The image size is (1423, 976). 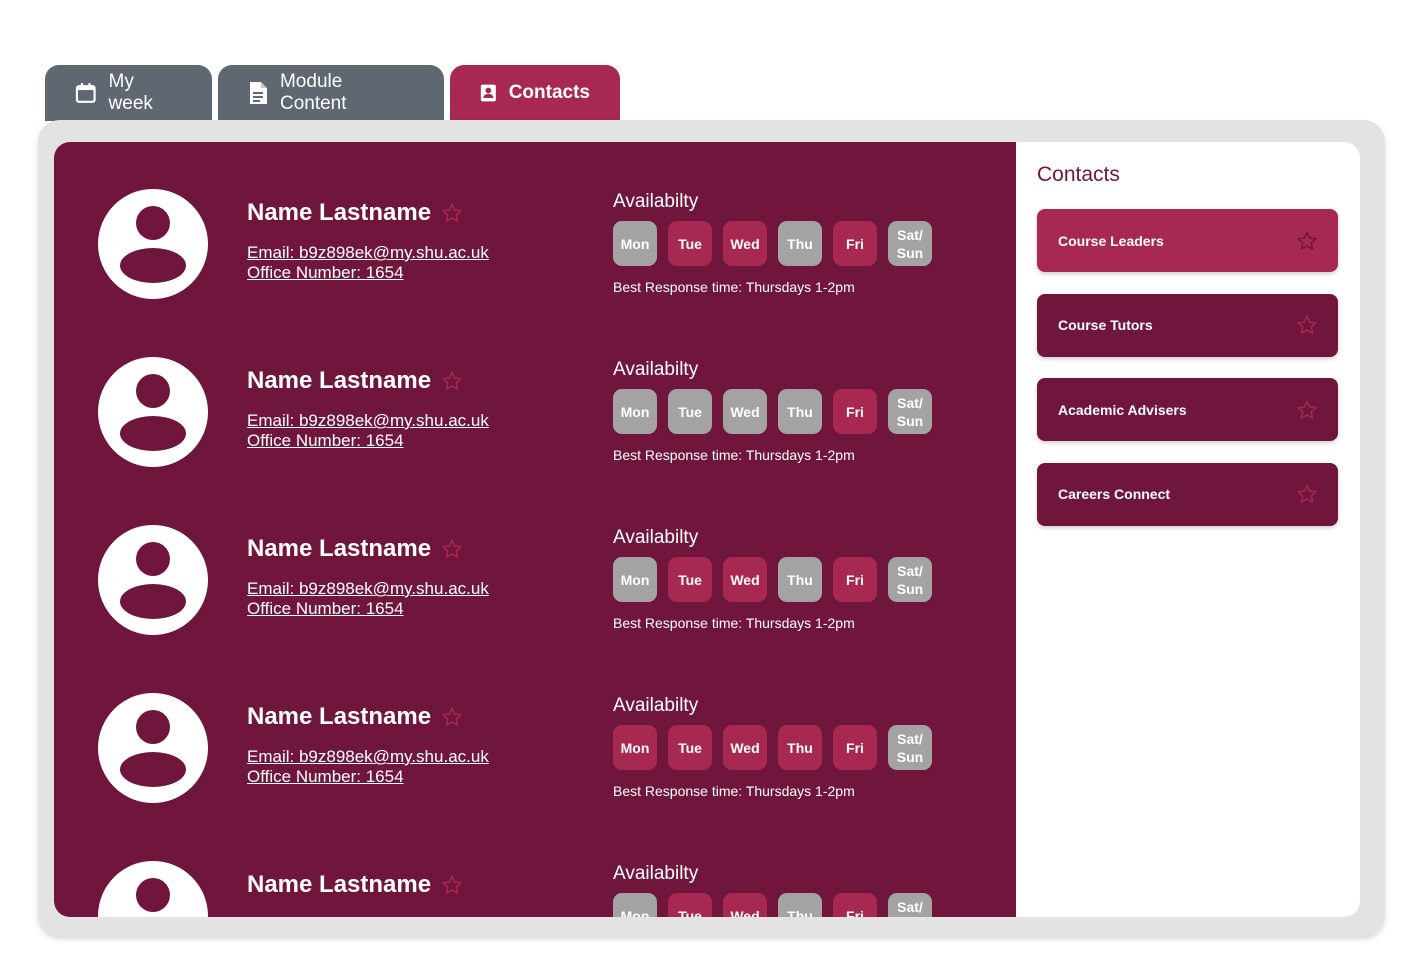 I want to click on category-button: Academic Advisers, so click(x=1187, y=409).